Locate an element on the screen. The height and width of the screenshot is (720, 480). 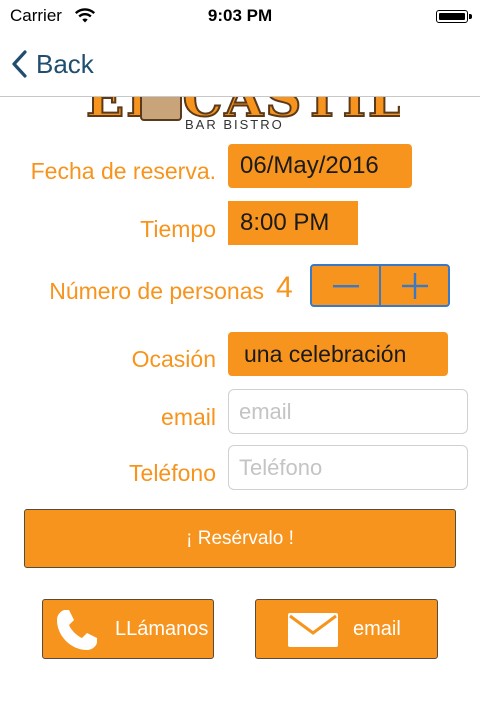
back-button: Back is located at coordinates (52, 64).